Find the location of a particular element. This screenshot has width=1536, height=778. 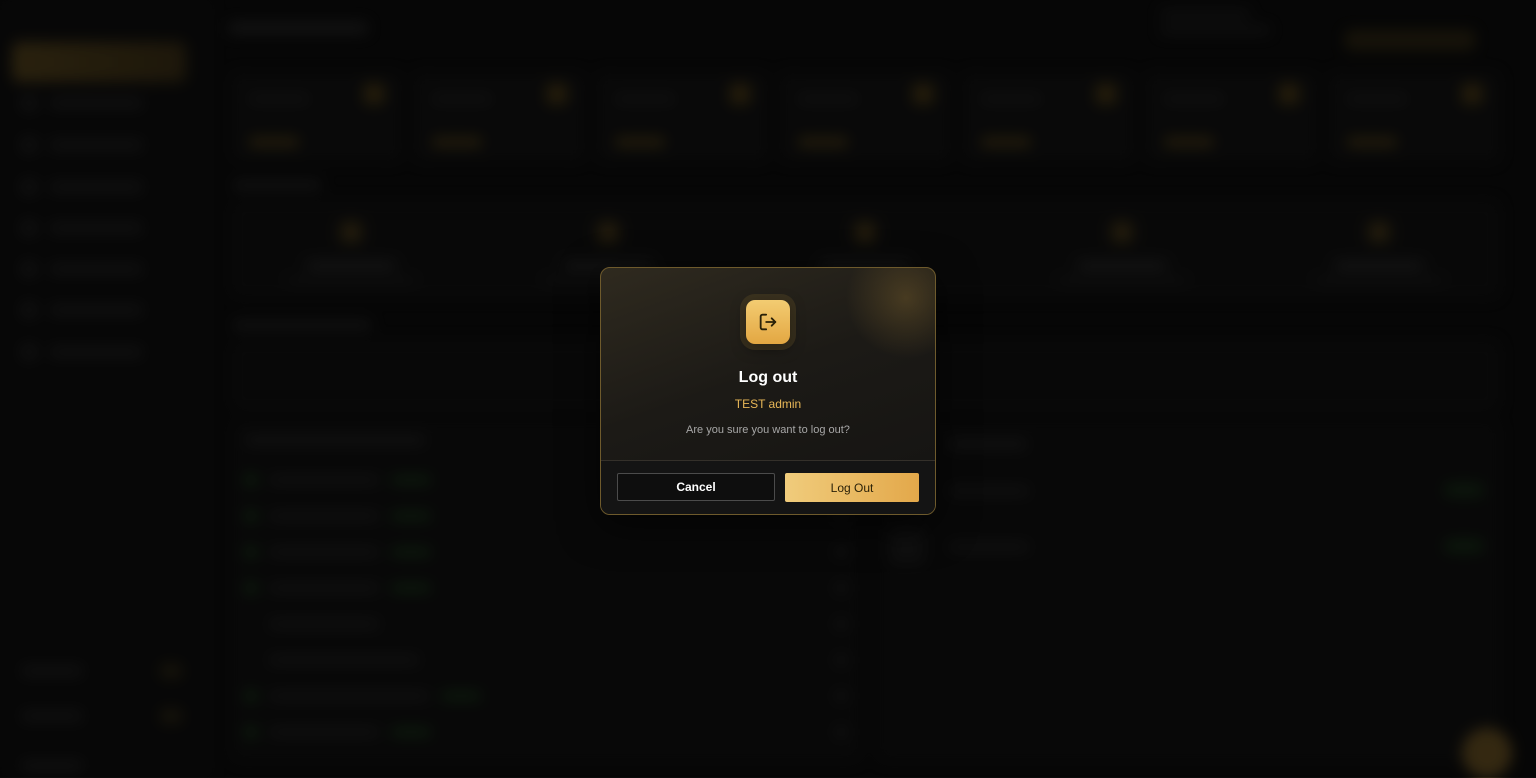

cancel-button: Cancel is located at coordinates (696, 487).